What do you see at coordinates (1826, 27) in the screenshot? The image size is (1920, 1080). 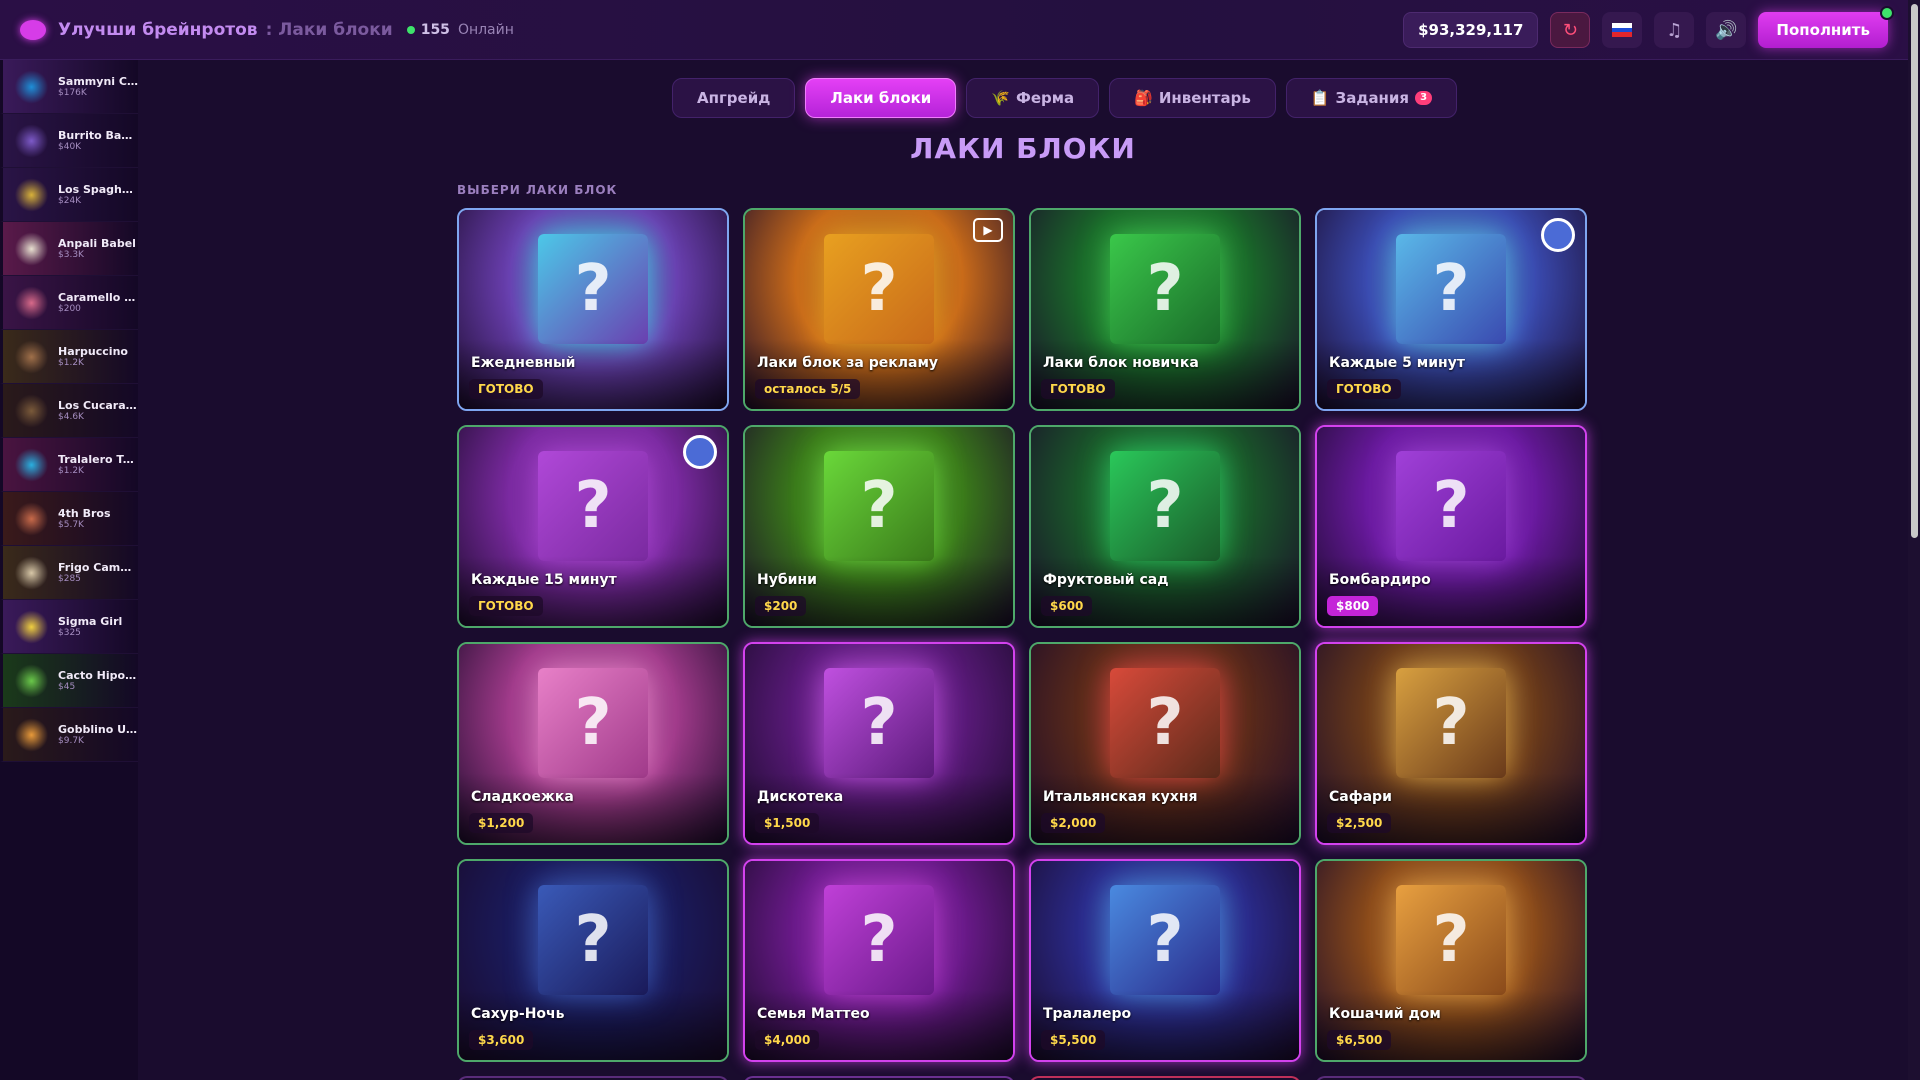 I see `deposit-button: Пополнить` at bounding box center [1826, 27].